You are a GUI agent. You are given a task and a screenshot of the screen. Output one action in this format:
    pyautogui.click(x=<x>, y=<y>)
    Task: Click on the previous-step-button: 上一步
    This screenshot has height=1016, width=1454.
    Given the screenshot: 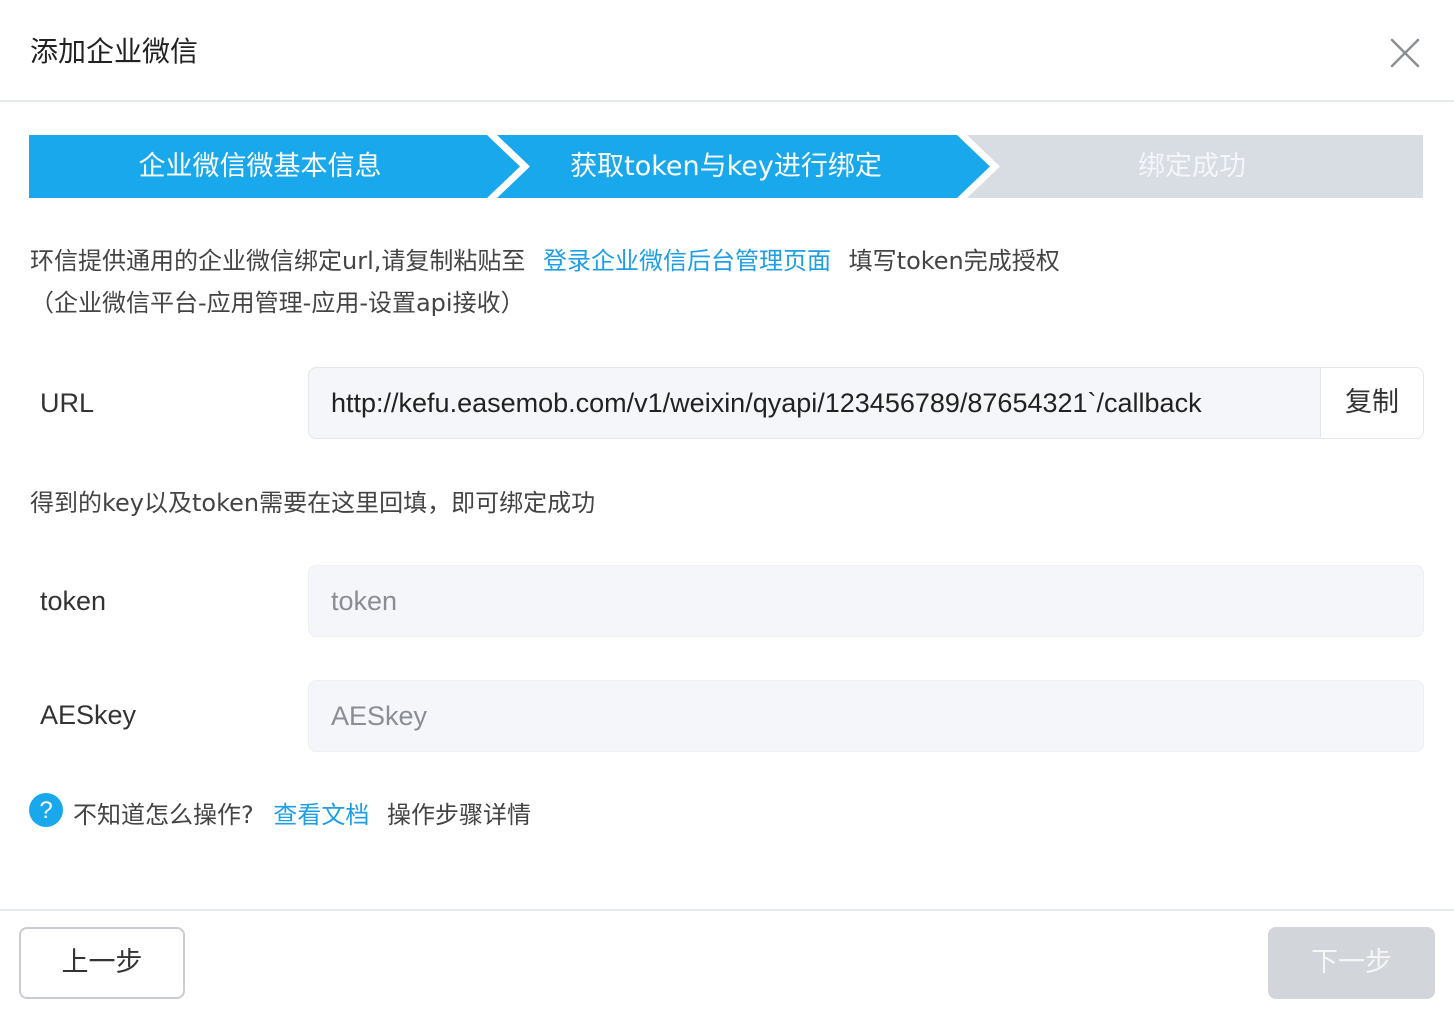 What is the action you would take?
    pyautogui.click(x=102, y=963)
    